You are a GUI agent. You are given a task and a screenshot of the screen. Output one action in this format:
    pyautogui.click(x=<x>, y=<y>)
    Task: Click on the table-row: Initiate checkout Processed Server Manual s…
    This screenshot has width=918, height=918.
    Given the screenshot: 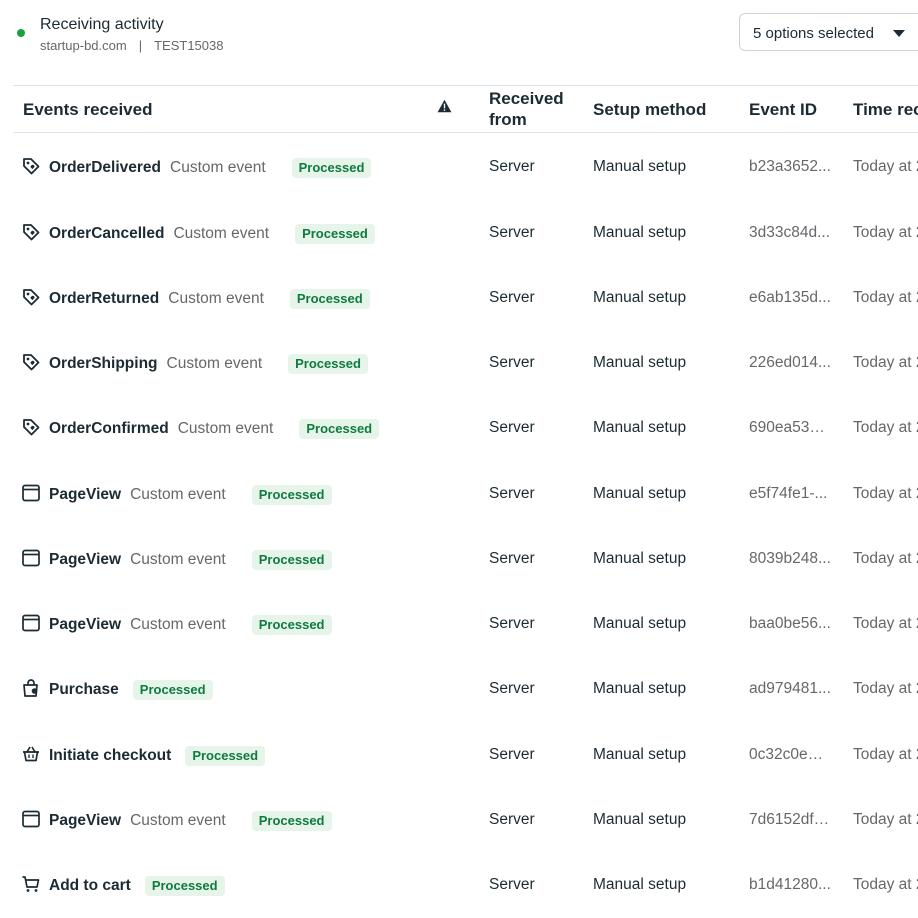 What is the action you would take?
    pyautogui.click(x=465, y=755)
    